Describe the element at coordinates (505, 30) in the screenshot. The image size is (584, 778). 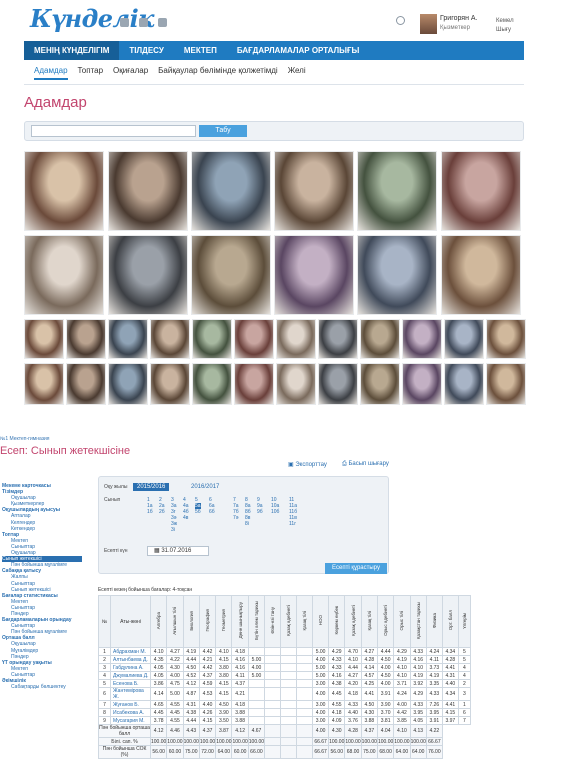
I see `logout-link: Шығу` at that location.